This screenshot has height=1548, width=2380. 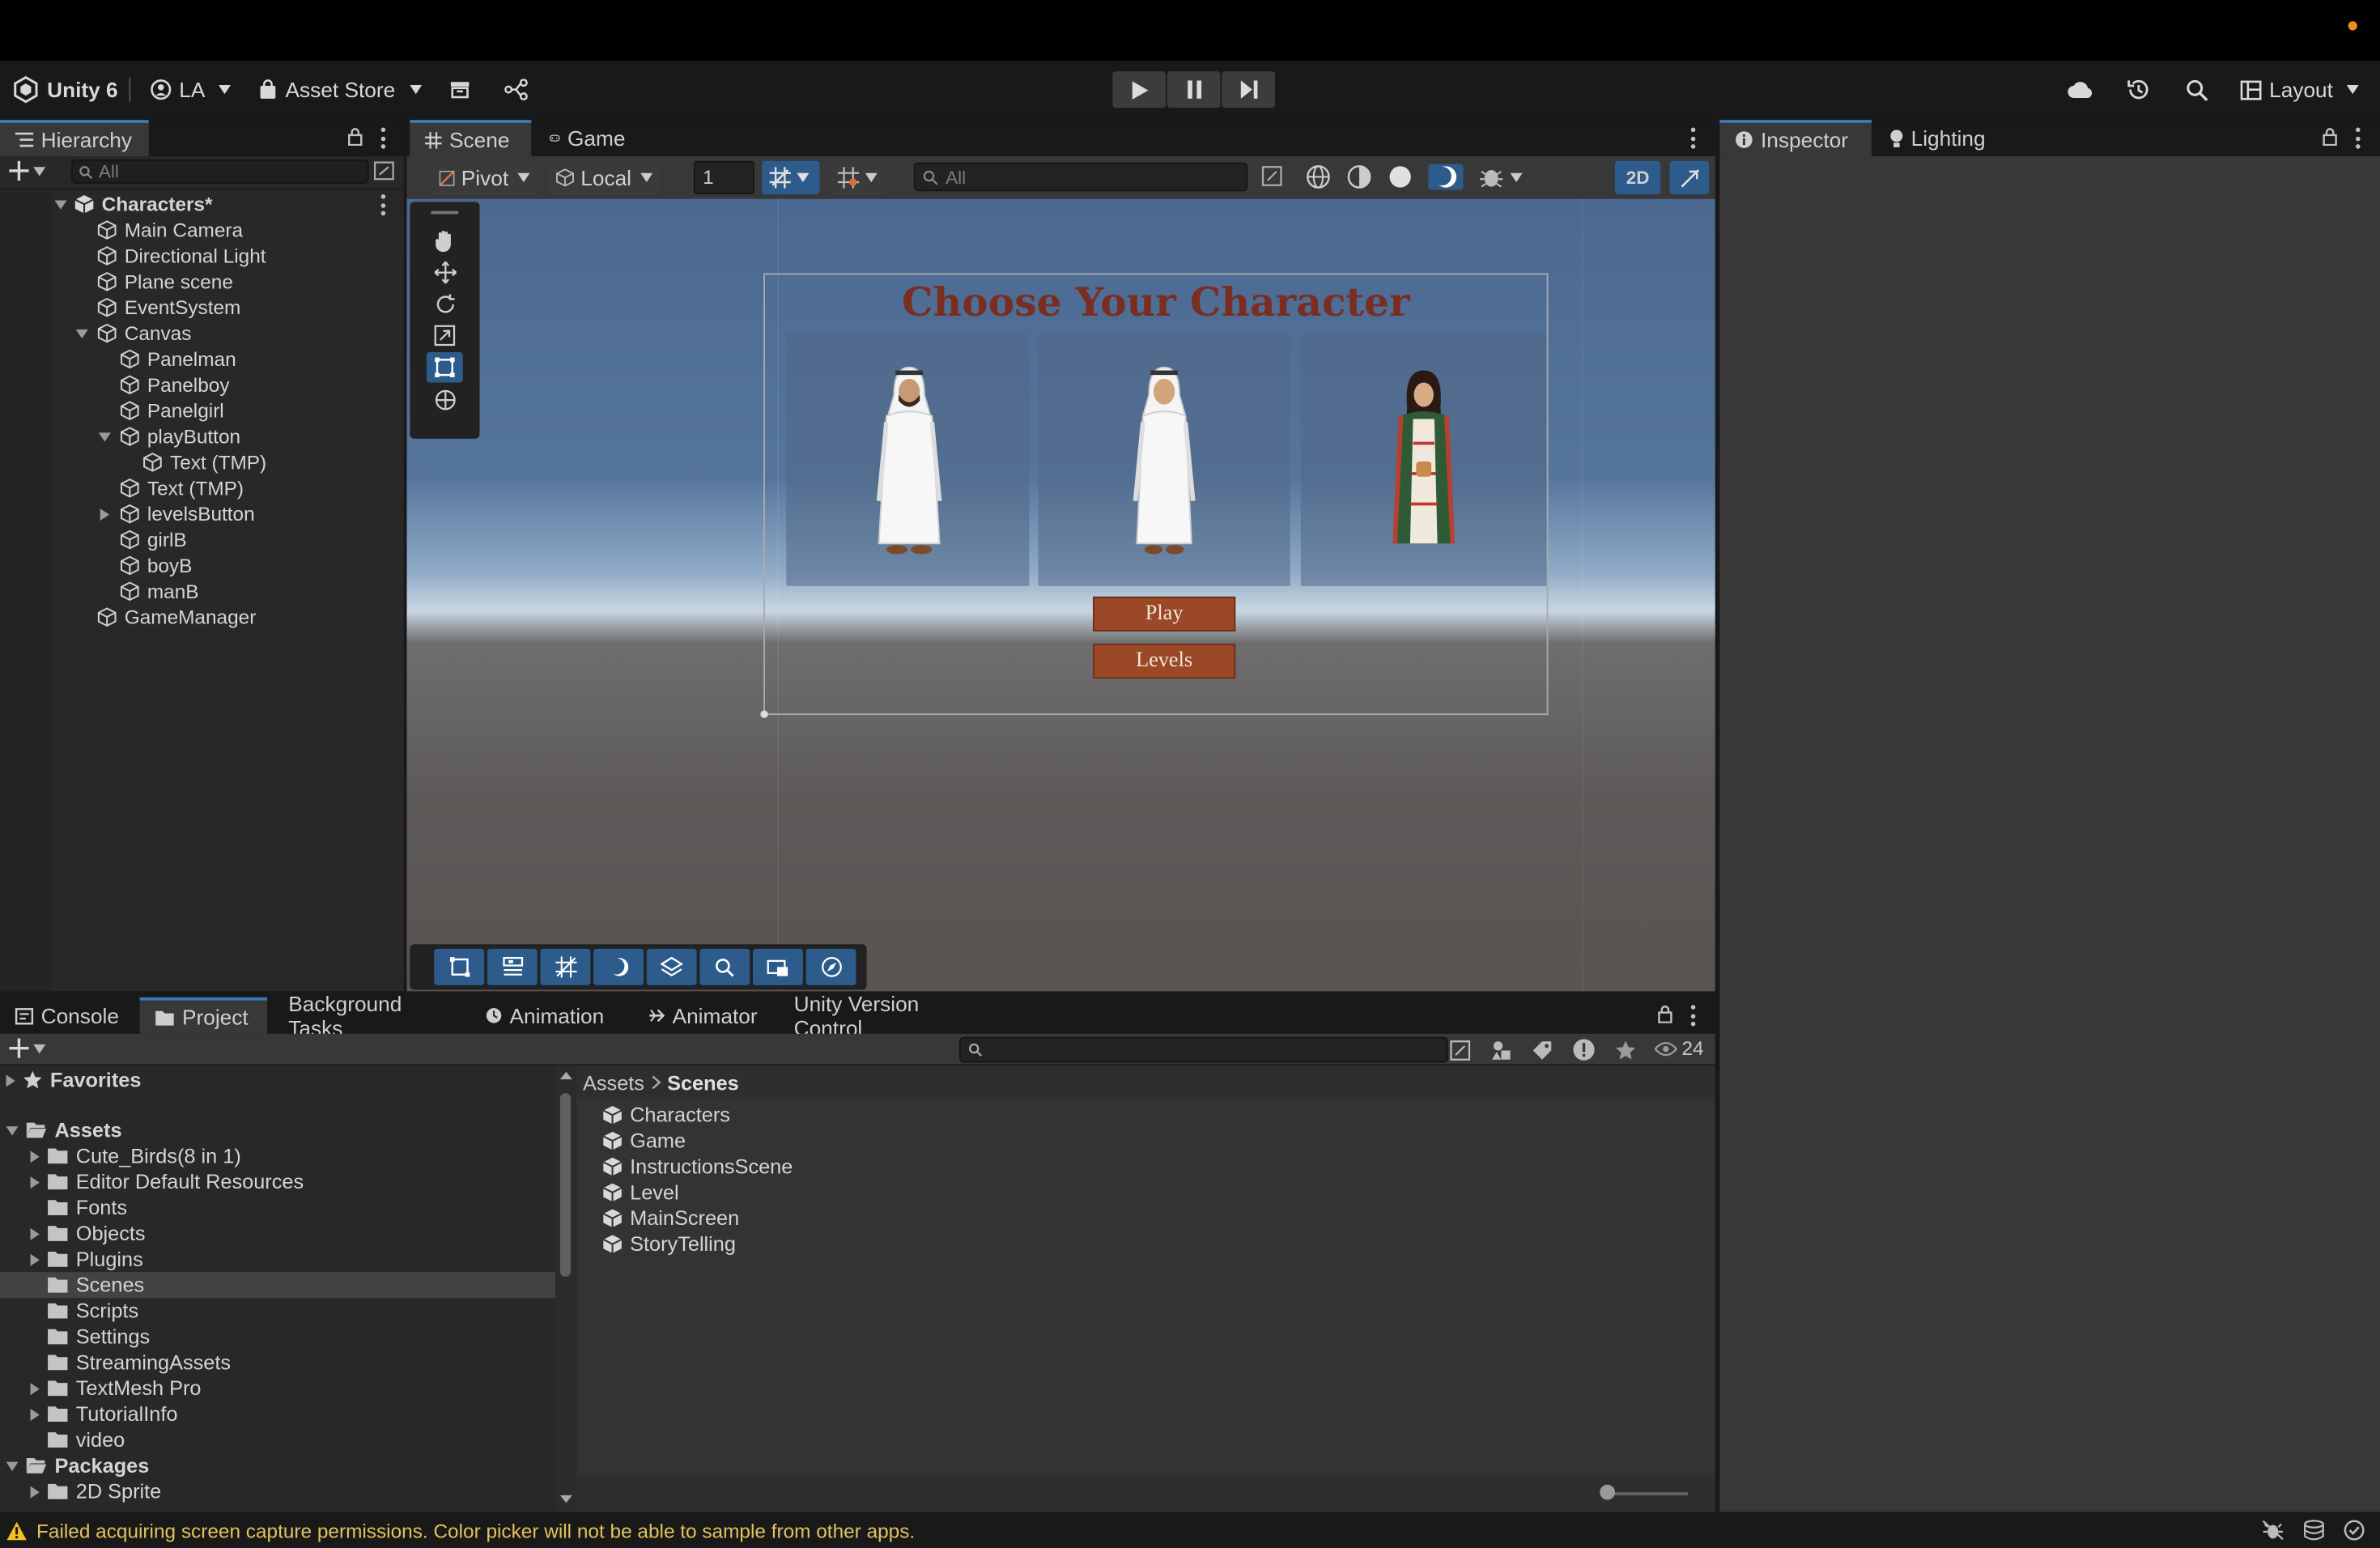 I want to click on search-scope-icon, so click(x=1460, y=1050).